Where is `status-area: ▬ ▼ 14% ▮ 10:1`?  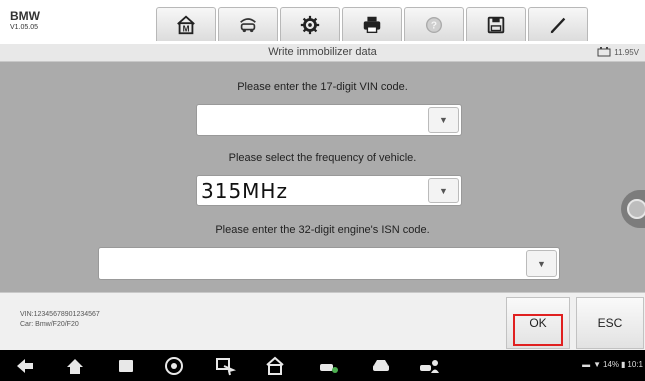
status-area: ▬ ▼ 14% ▮ 10:1 is located at coordinates (612, 364).